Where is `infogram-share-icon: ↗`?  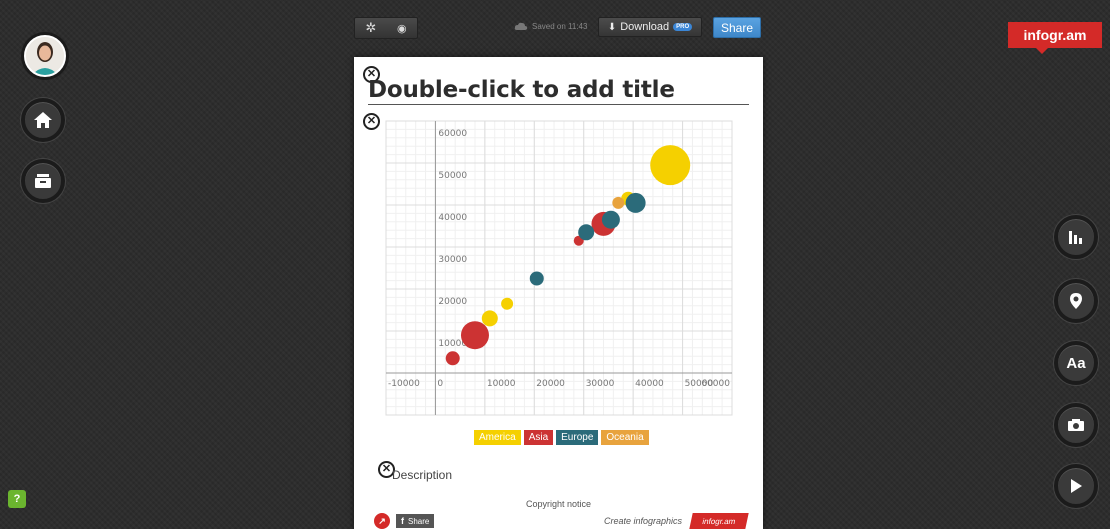
infogram-share-icon: ↗ is located at coordinates (382, 521).